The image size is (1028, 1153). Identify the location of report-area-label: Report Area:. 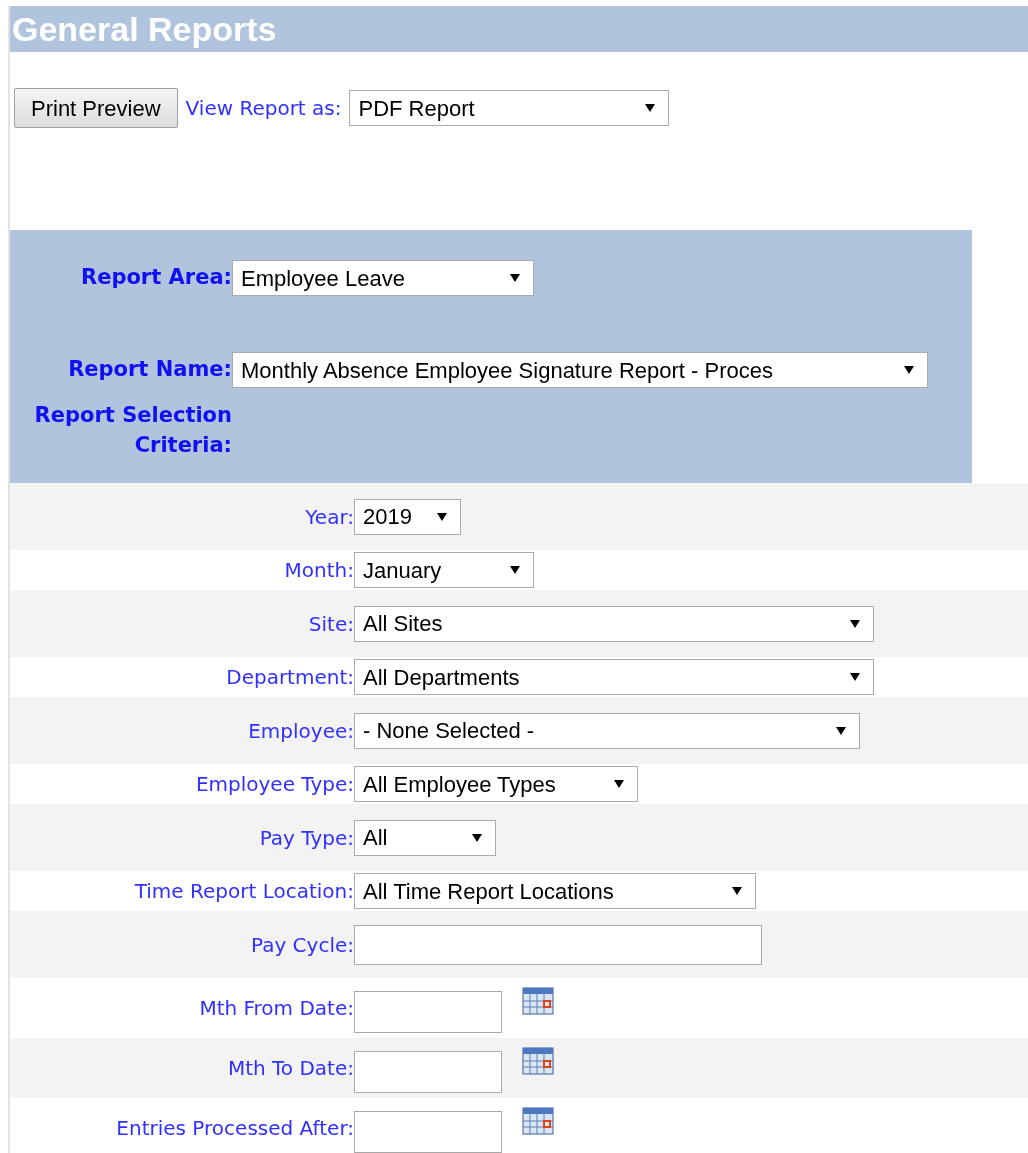
(156, 278).